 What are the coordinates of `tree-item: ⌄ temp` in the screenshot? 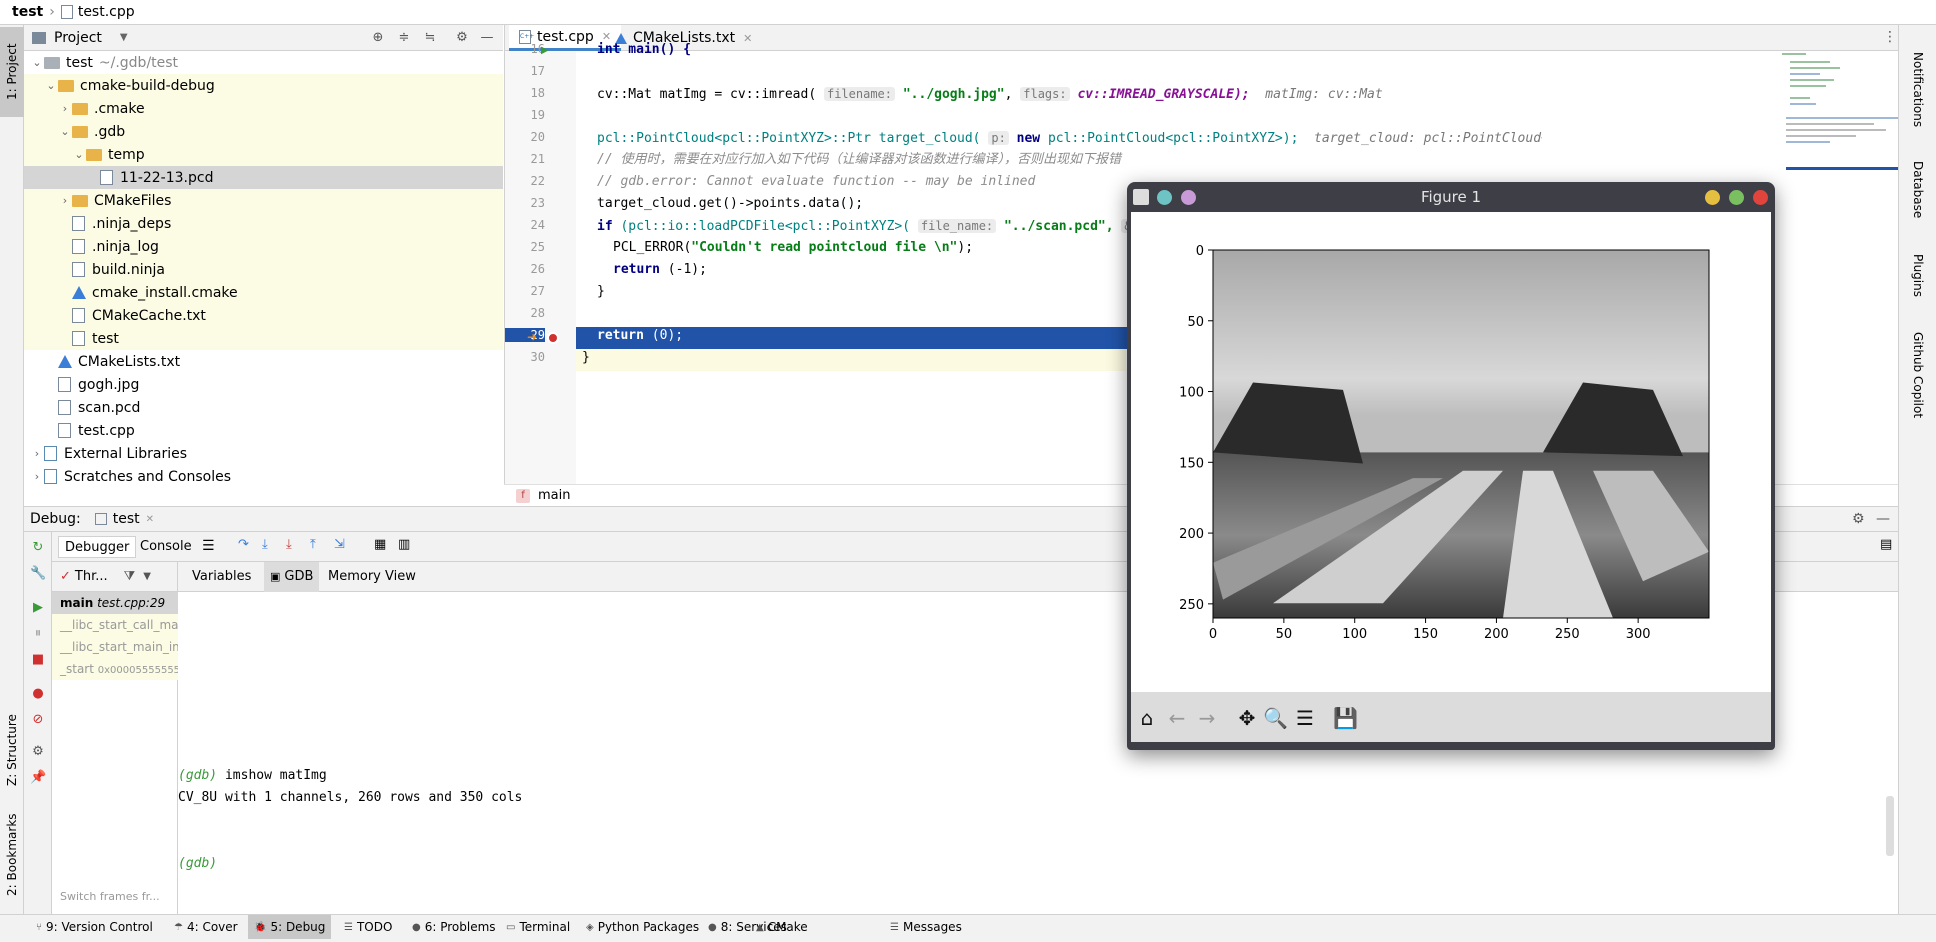 It's located at (263, 154).